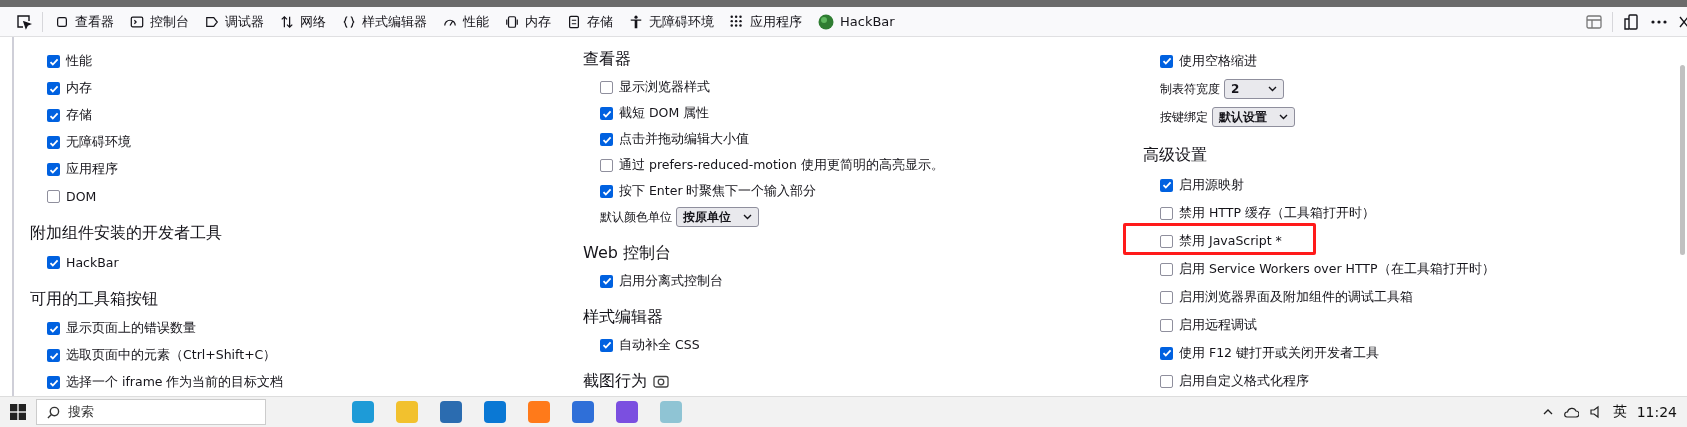  Describe the element at coordinates (94, 299) in the screenshot. I see `section-heading: 可用的工具箱按钮` at that location.